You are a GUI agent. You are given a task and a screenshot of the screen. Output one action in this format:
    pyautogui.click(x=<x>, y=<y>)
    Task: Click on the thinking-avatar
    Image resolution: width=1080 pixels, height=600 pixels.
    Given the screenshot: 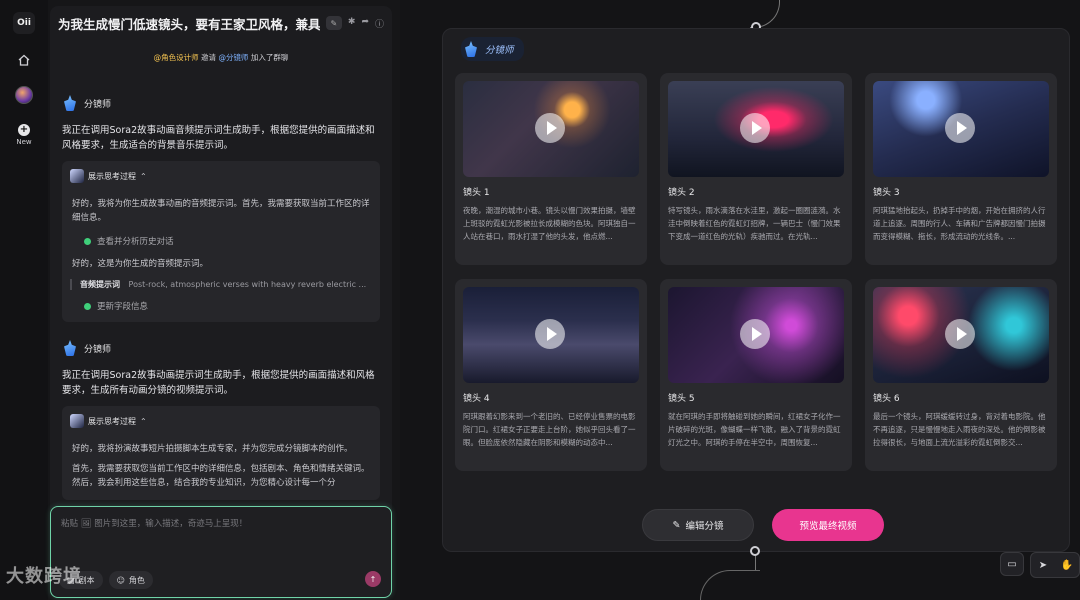 What is the action you would take?
    pyautogui.click(x=77, y=421)
    